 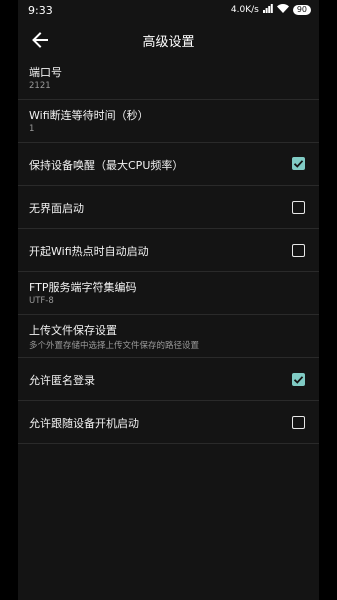 I want to click on status-indicators: 4.0K/s 90, so click(x=271, y=10).